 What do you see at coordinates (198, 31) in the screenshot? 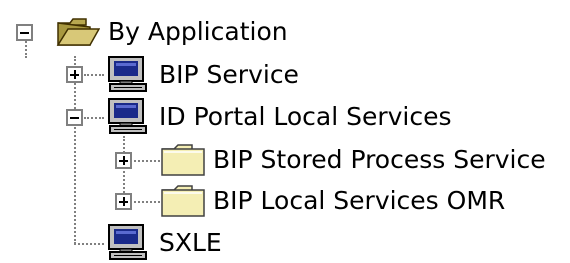
I see `tree-node-label: By Application` at bounding box center [198, 31].